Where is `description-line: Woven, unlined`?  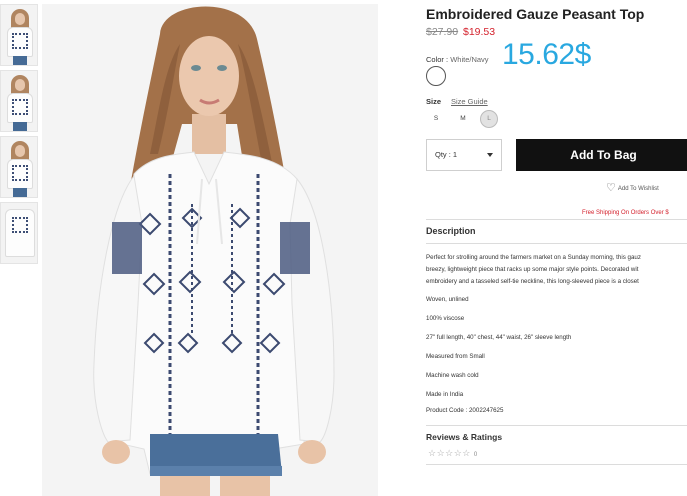
description-line: Woven, unlined is located at coordinates (447, 299).